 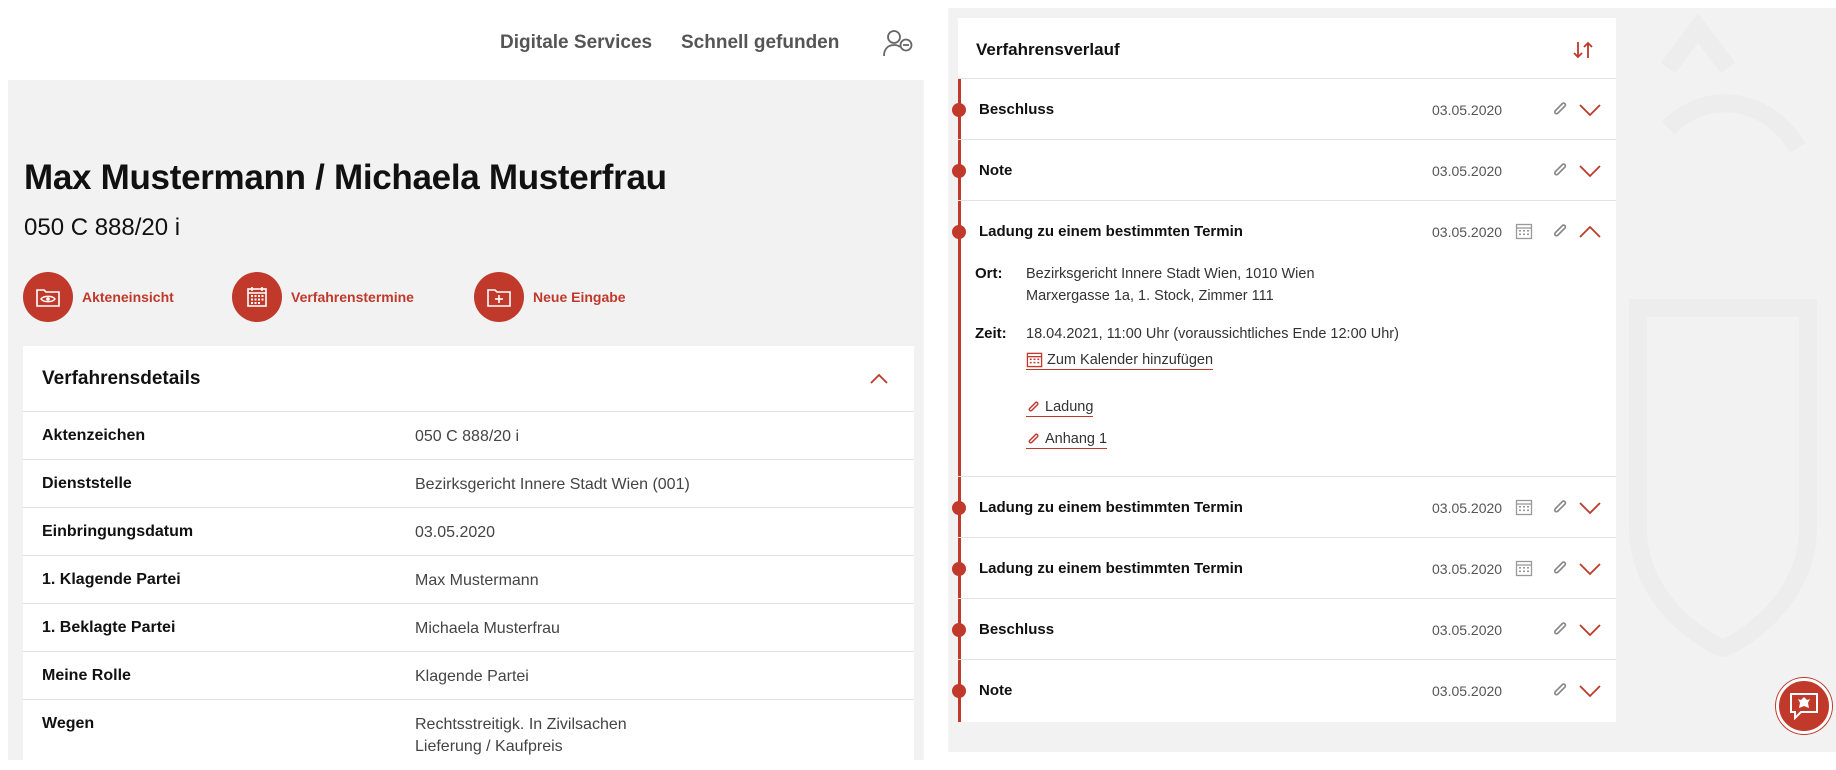 I want to click on coat-of-arms-watermark-icon, so click(x=1723, y=335).